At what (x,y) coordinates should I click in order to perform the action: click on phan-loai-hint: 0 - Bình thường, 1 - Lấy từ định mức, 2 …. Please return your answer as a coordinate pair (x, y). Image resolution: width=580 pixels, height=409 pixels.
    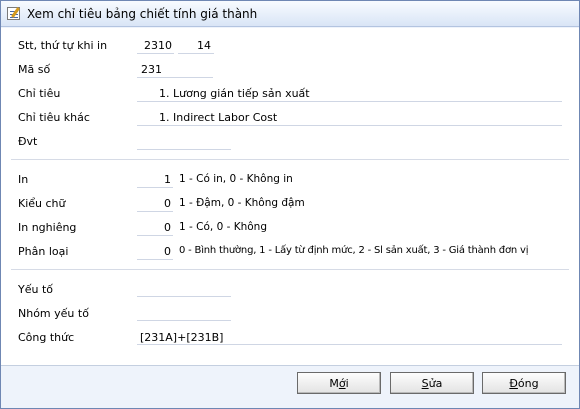
    Looking at the image, I should click on (354, 250).